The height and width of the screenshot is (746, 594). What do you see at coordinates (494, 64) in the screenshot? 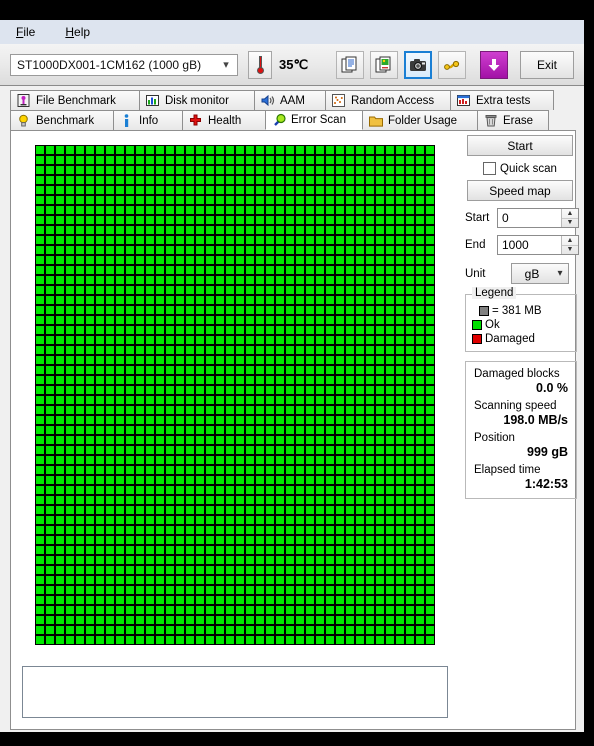
I see `download-button` at bounding box center [494, 64].